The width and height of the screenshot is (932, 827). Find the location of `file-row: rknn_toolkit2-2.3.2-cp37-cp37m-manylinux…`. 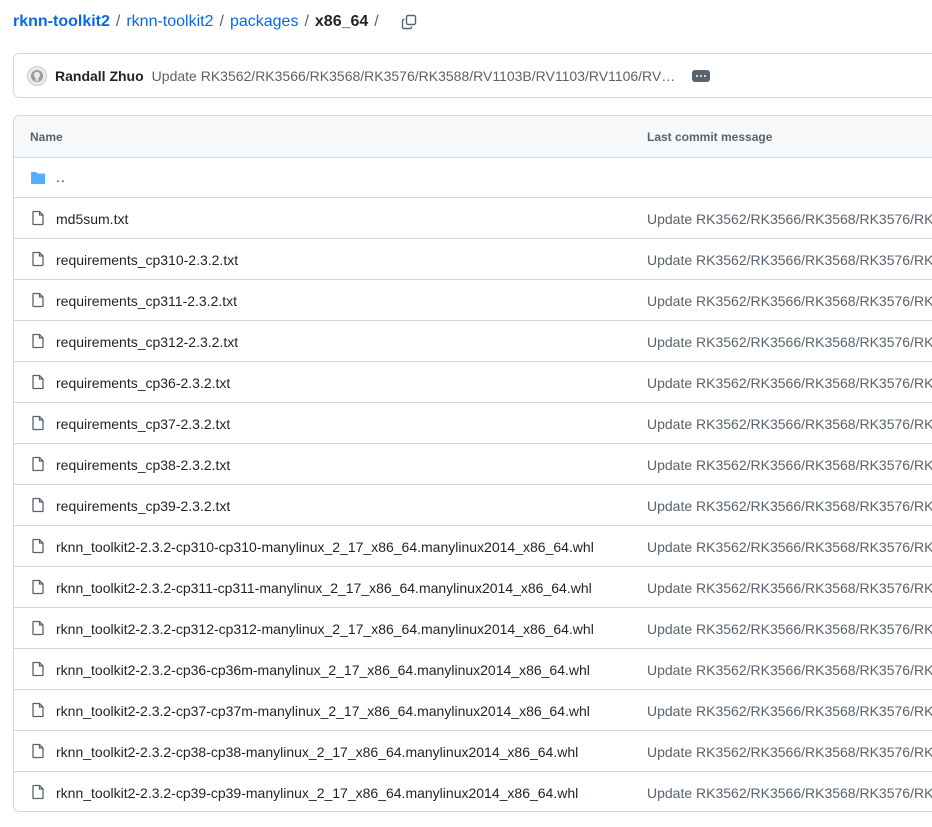

file-row: rknn_toolkit2-2.3.2-cp37-cp37m-manylinux… is located at coordinates (473, 710).